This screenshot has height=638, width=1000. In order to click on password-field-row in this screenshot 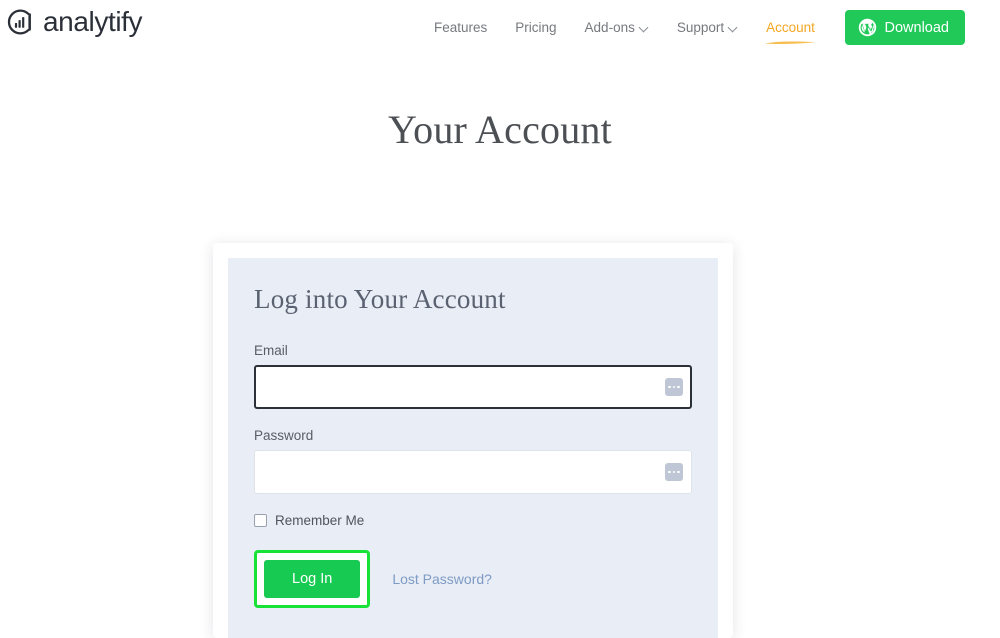, I will do `click(473, 472)`.